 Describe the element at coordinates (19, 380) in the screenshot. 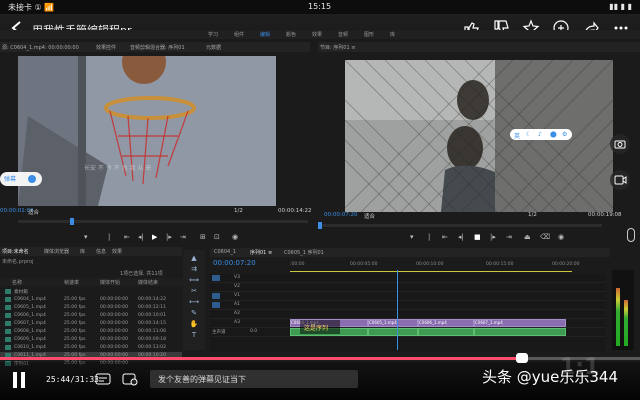

I see `pause-icon` at that location.